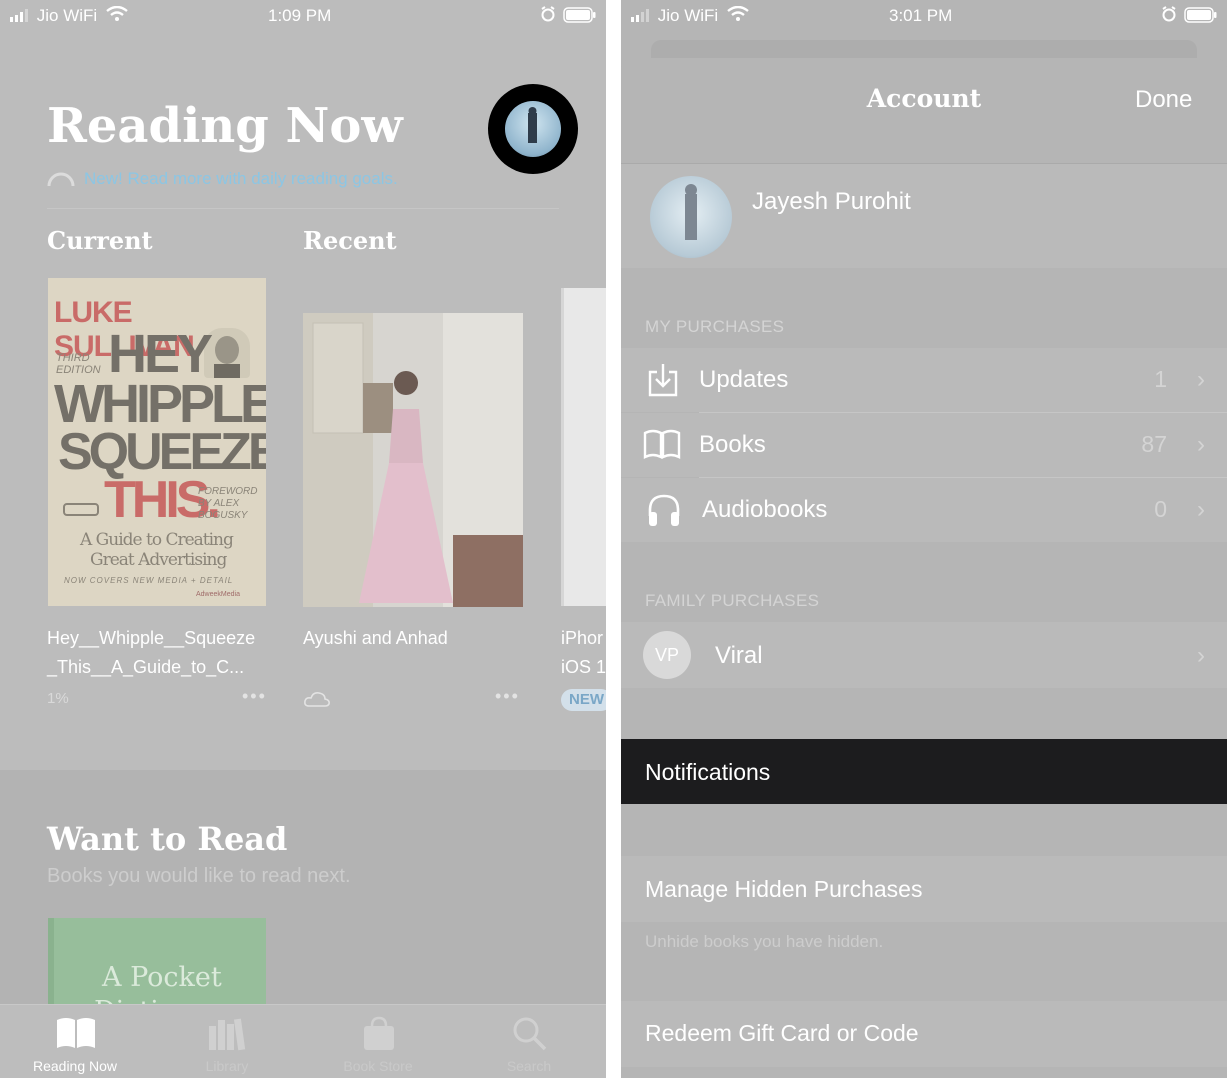 Image resolution: width=1227 pixels, height=1078 pixels. I want to click on library-icon, so click(228, 1036).